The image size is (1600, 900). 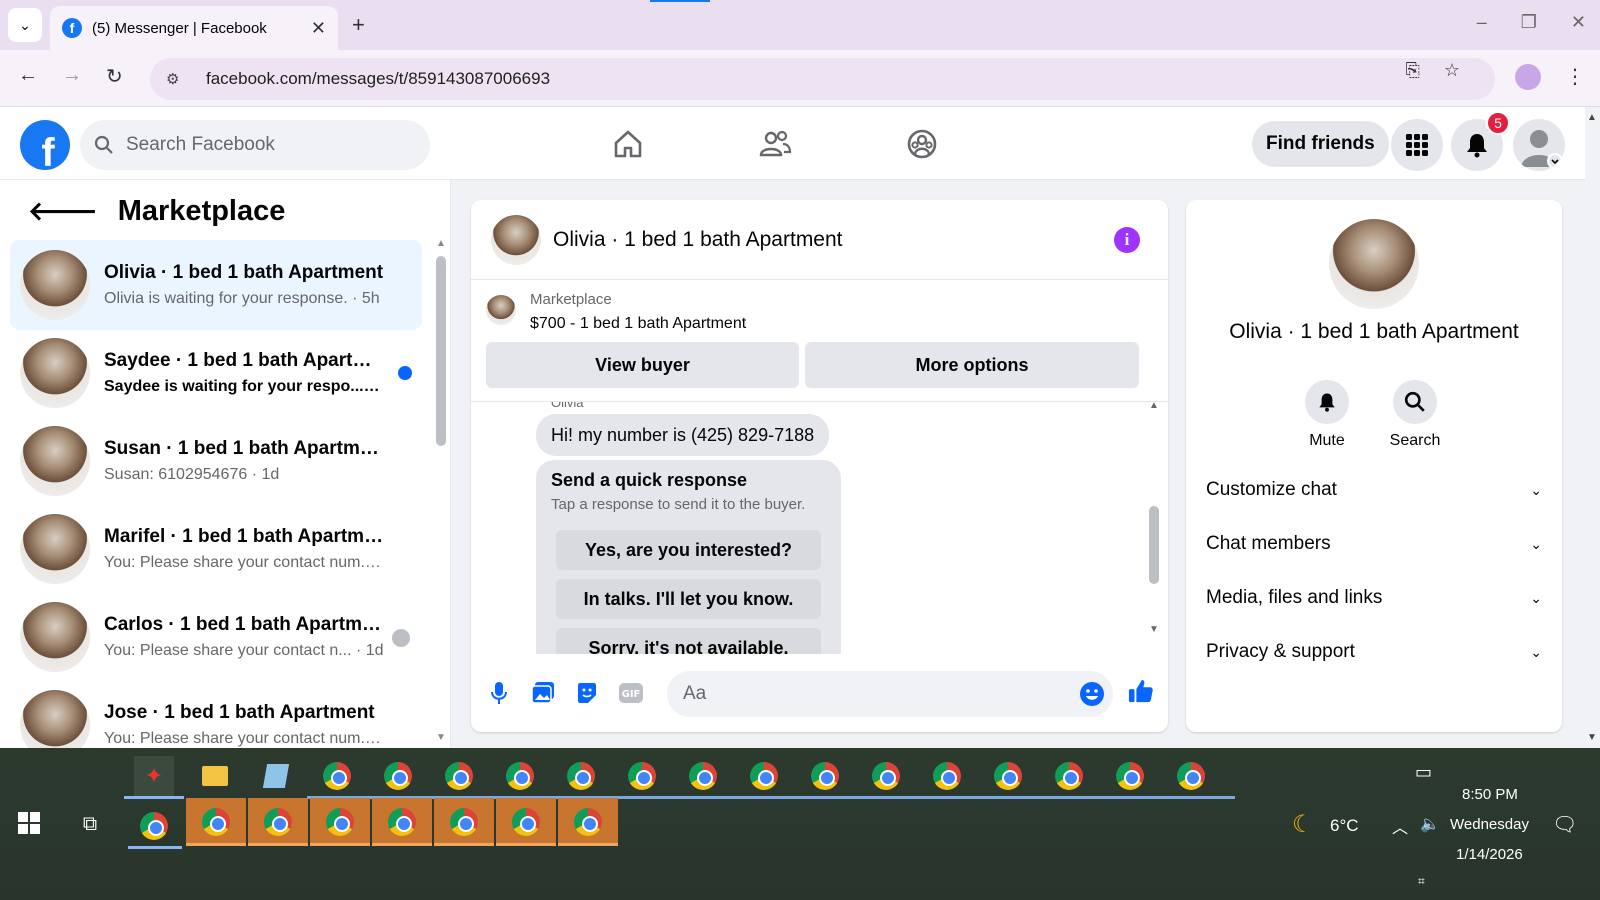 What do you see at coordinates (1412, 70) in the screenshot?
I see `install-app-icon: ⎘` at bounding box center [1412, 70].